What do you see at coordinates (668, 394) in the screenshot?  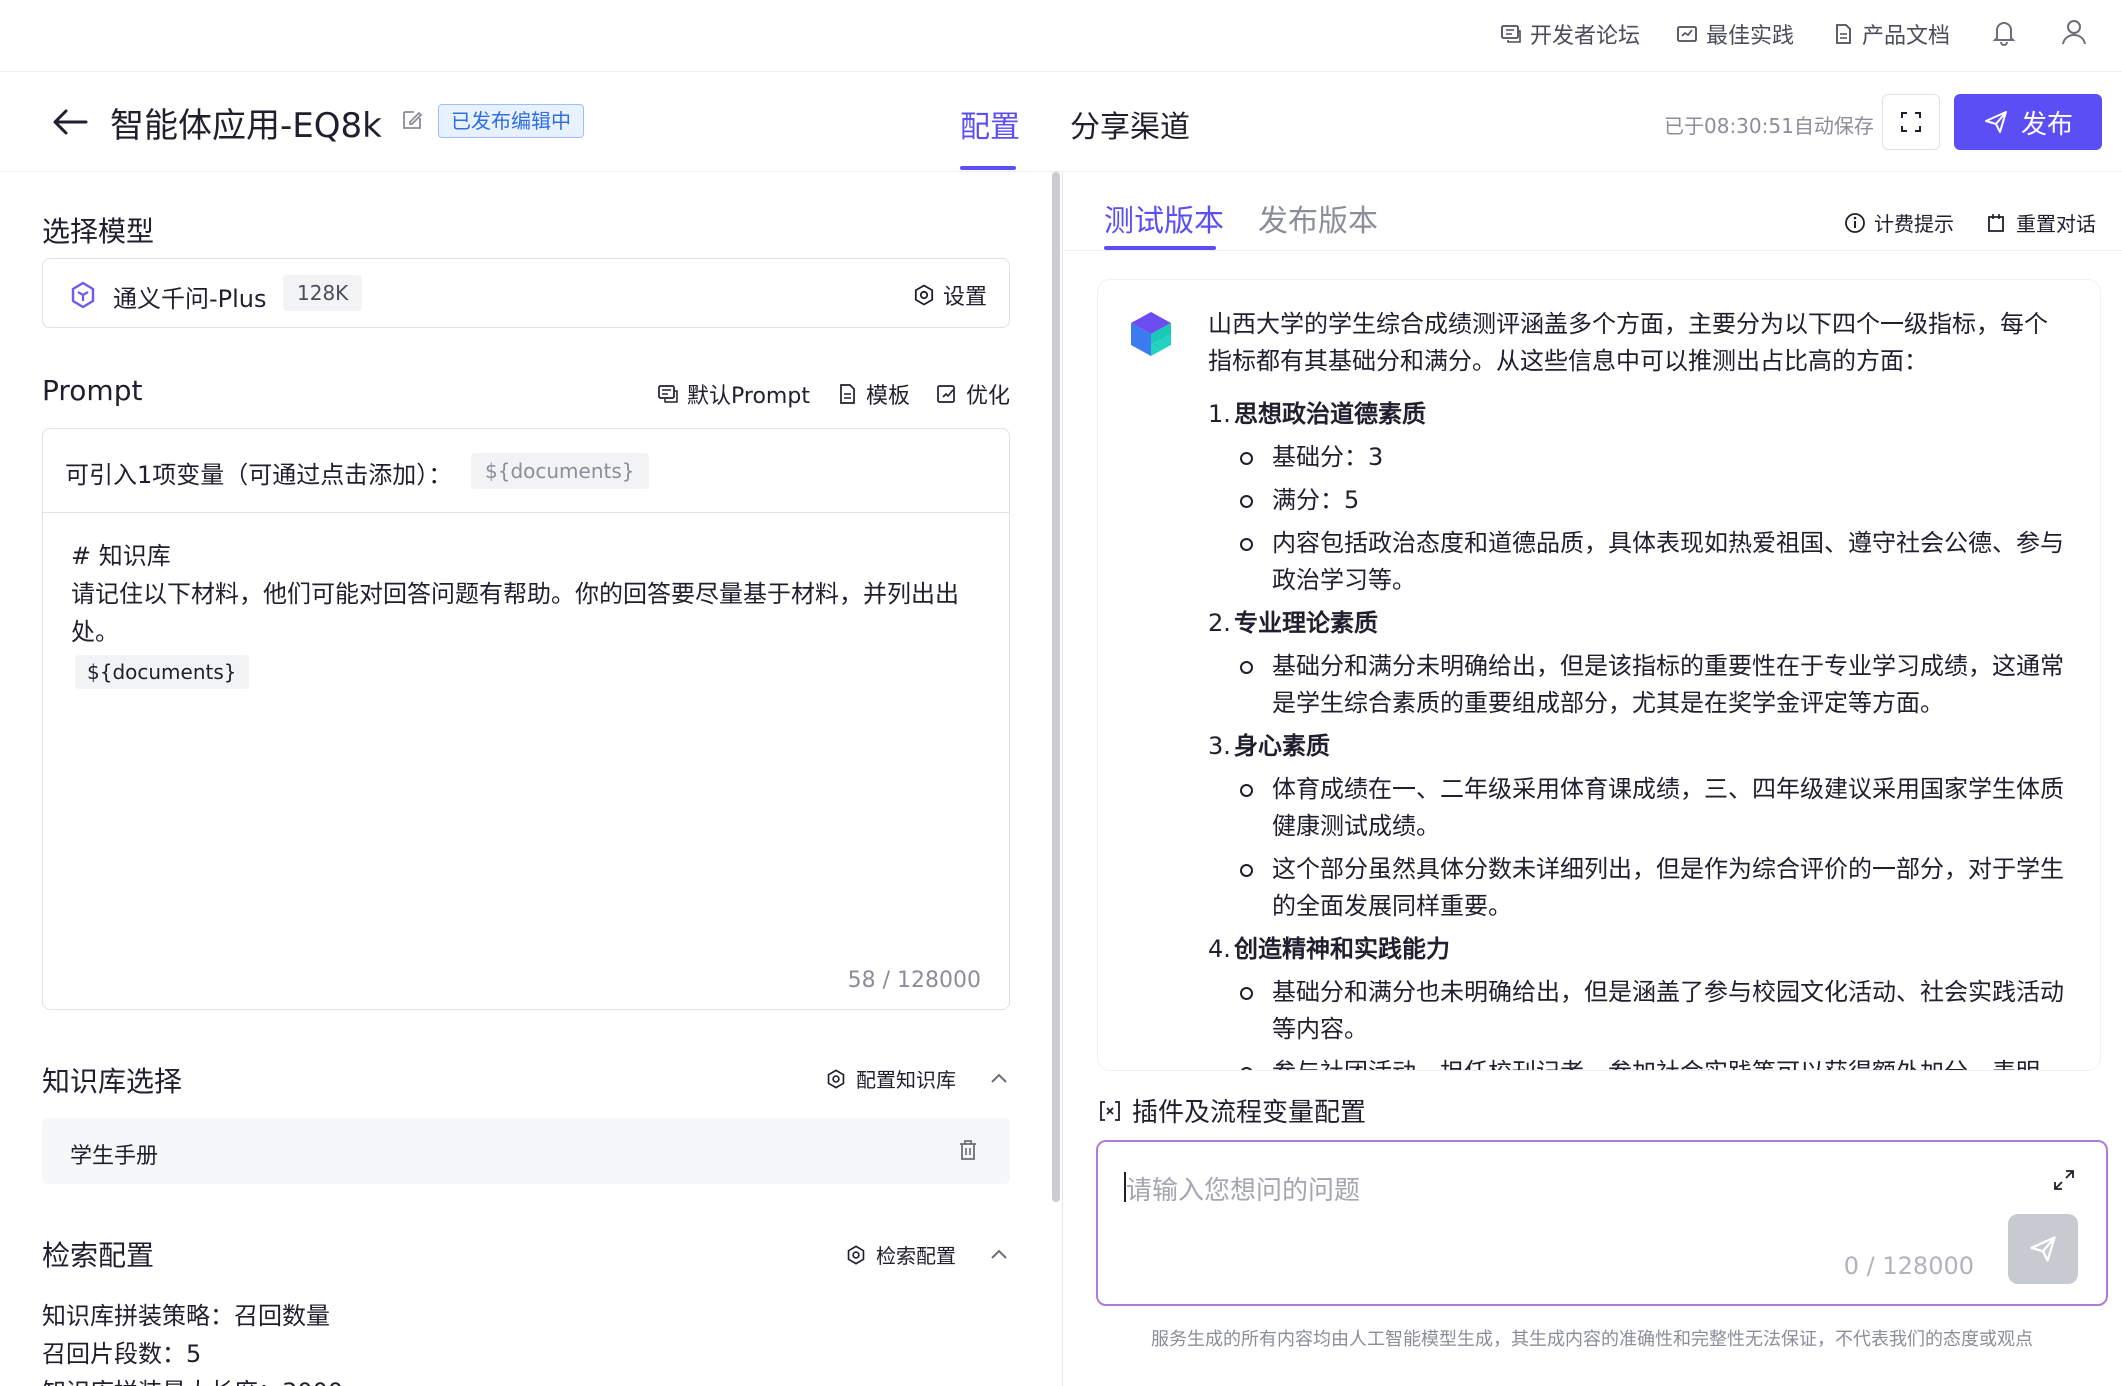 I see `default-prompt-icon` at bounding box center [668, 394].